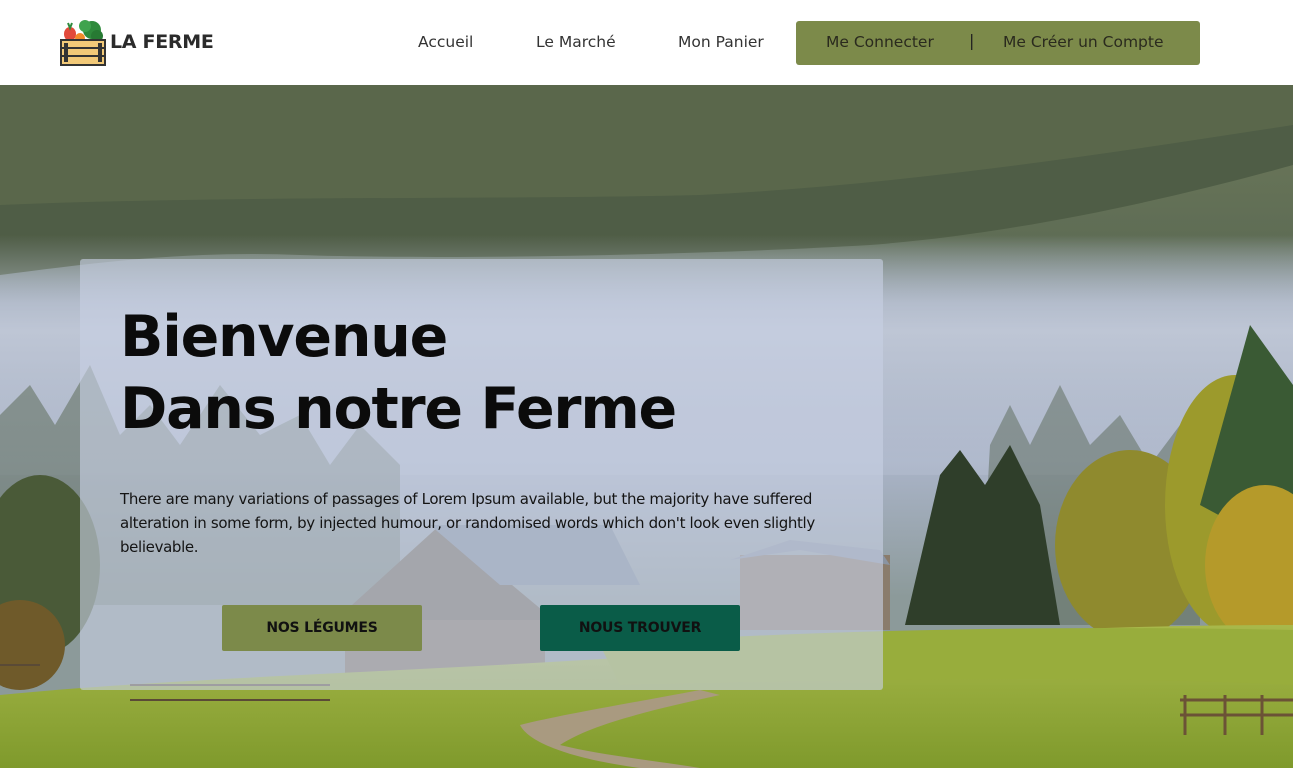  I want to click on register-link: Me Créer un Compte, so click(1083, 42).